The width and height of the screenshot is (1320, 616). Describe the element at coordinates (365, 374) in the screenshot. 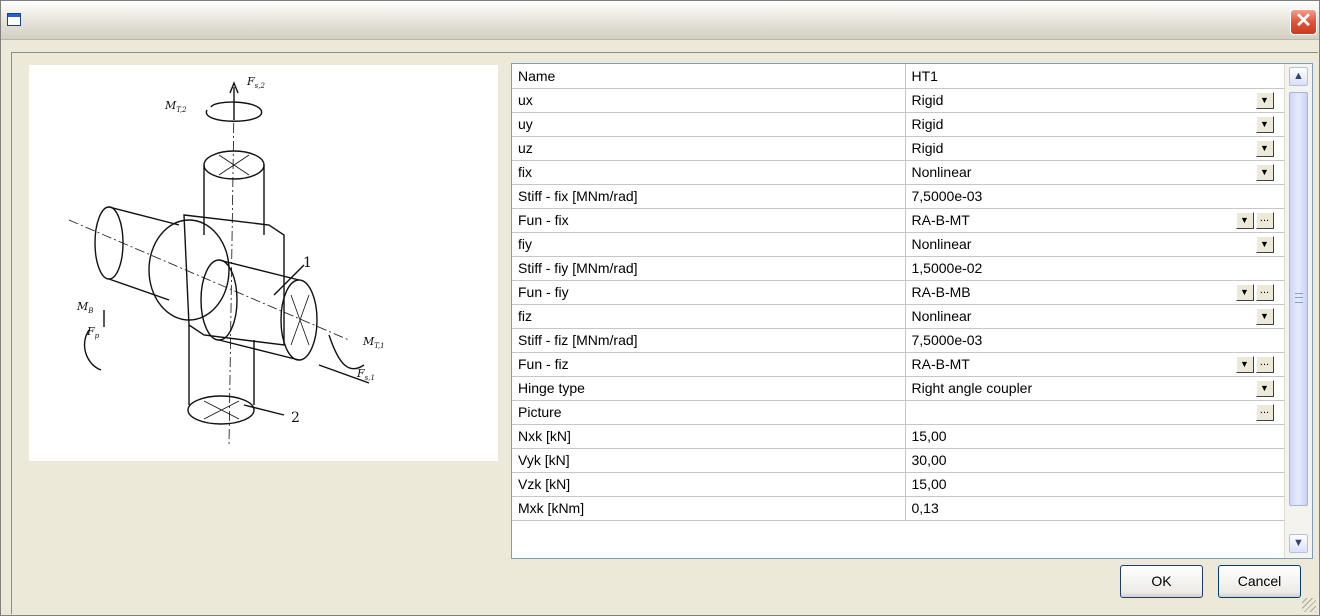

I see `label-fs1: Fs,1` at that location.